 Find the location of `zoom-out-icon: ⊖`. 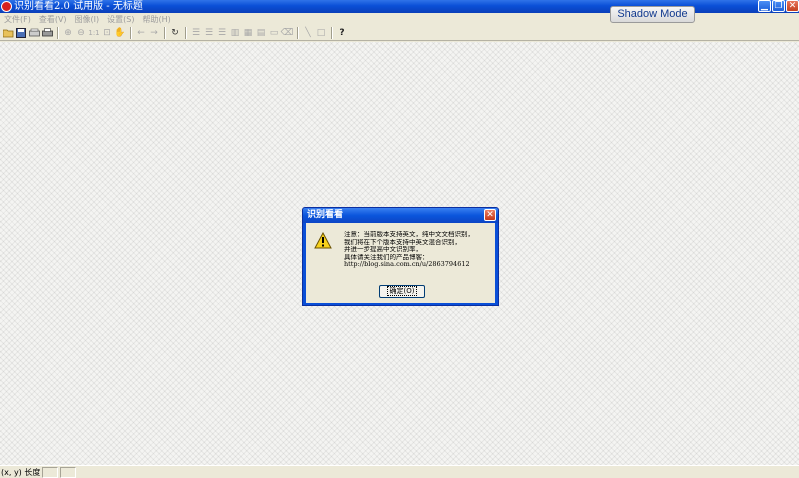

zoom-out-icon: ⊖ is located at coordinates (81, 33).